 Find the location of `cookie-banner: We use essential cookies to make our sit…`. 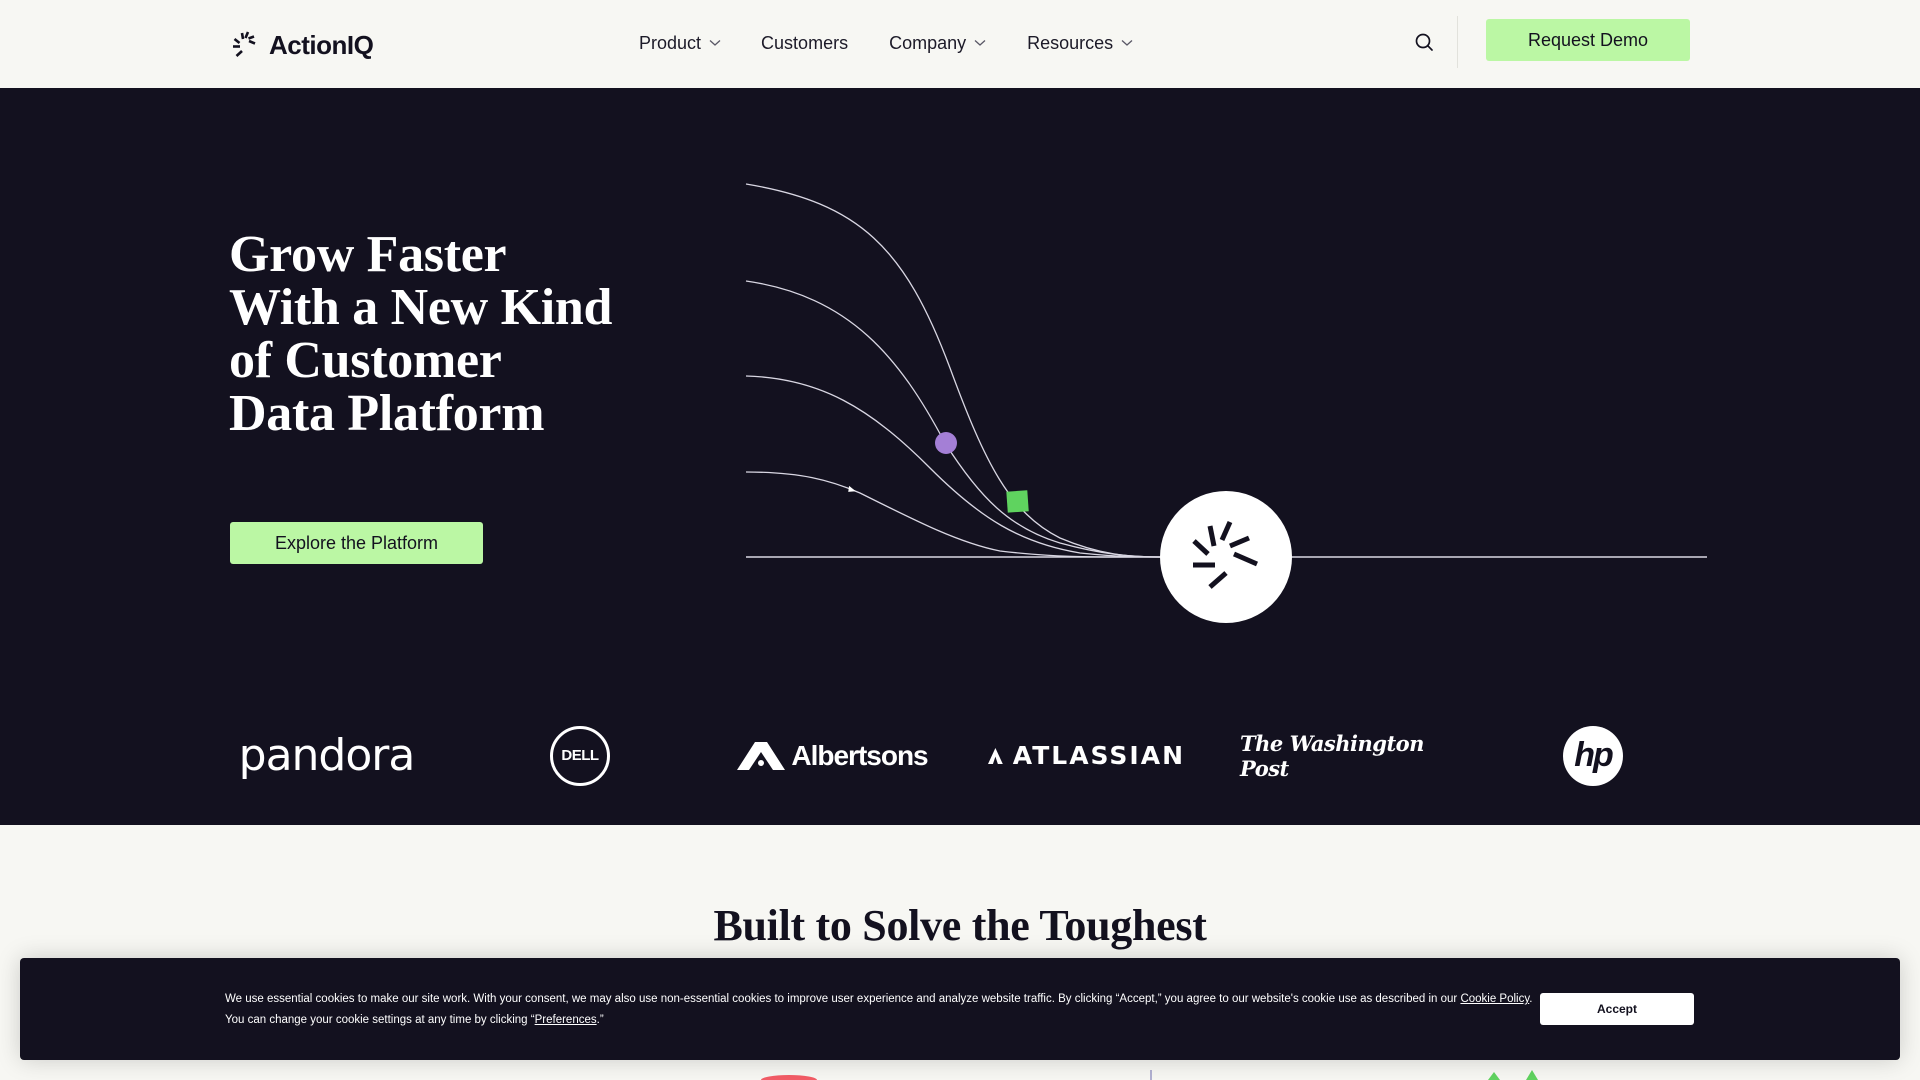

cookie-banner: We use essential cookies to make our sit… is located at coordinates (960, 1009).